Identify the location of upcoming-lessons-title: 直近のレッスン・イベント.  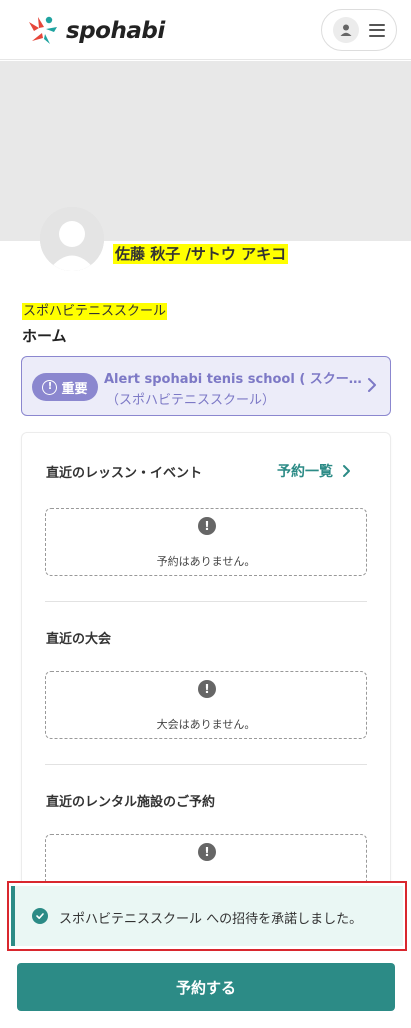
(124, 473).